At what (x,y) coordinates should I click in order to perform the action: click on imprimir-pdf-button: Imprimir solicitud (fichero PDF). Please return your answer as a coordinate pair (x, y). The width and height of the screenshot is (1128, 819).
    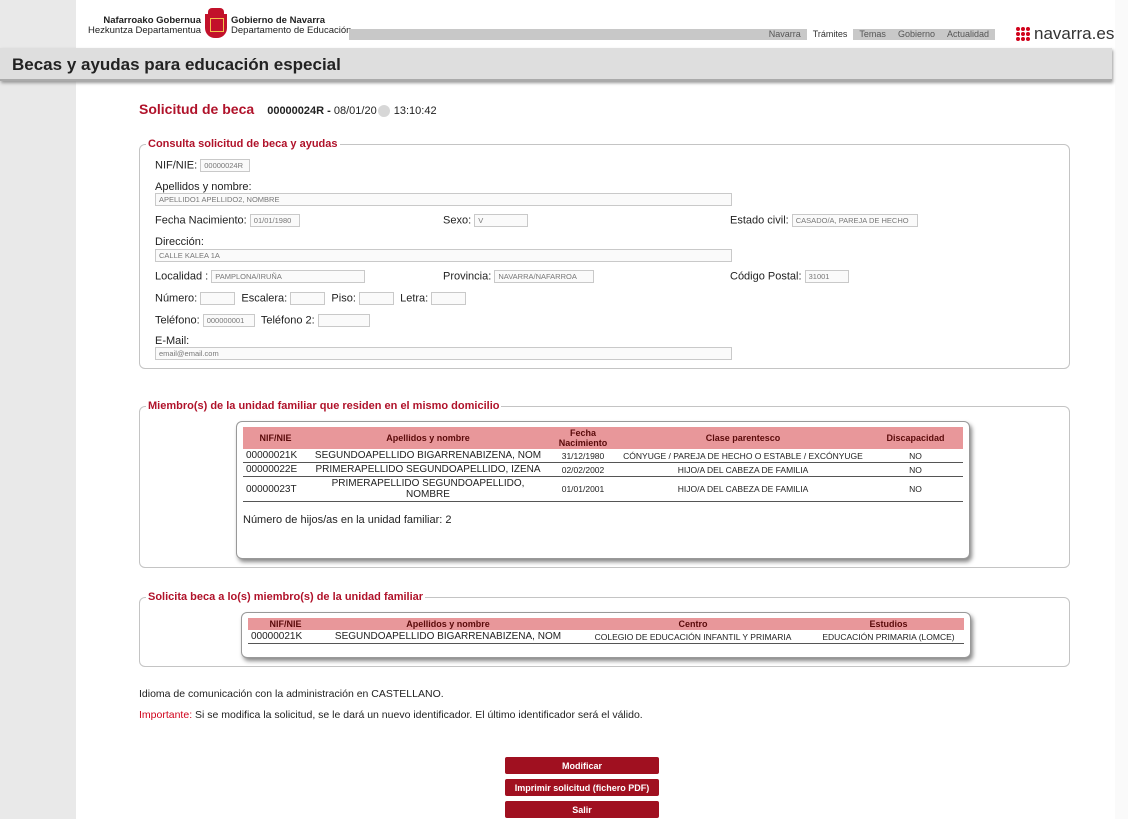
    Looking at the image, I should click on (582, 787).